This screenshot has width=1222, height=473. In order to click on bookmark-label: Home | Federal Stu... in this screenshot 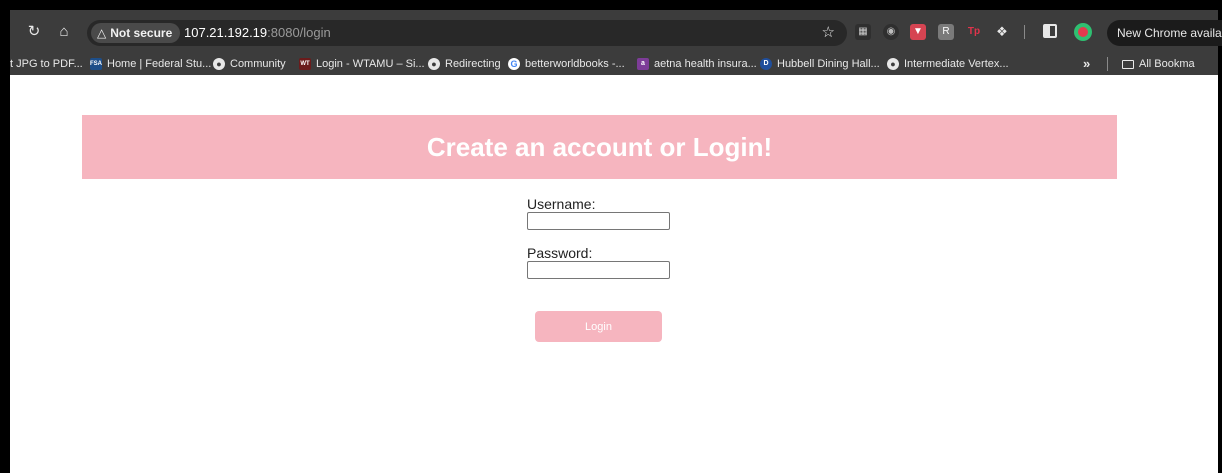, I will do `click(159, 64)`.